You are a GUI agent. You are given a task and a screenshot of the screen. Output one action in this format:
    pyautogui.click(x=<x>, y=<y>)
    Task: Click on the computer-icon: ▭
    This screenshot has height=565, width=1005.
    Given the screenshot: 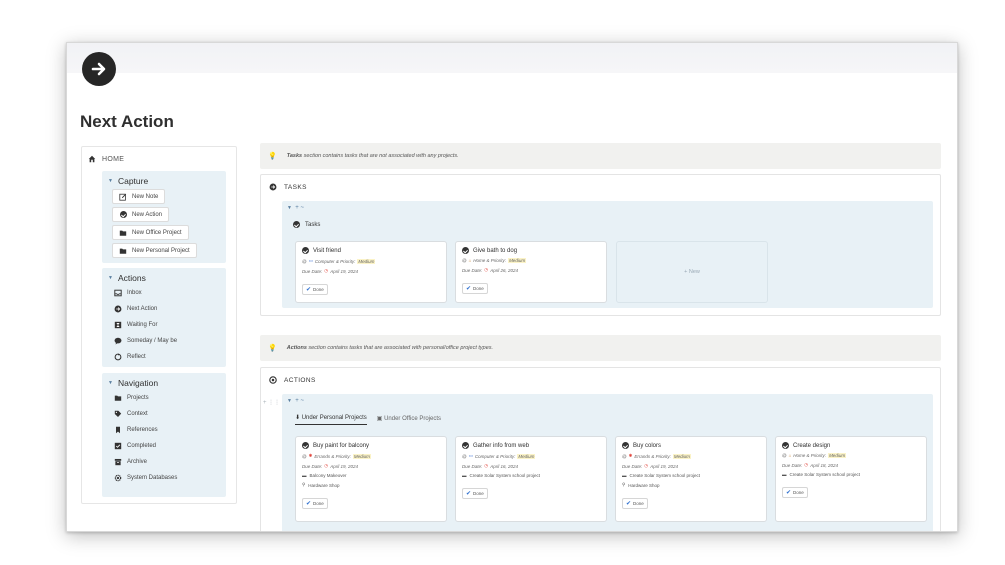 What is the action you would take?
    pyautogui.click(x=470, y=455)
    